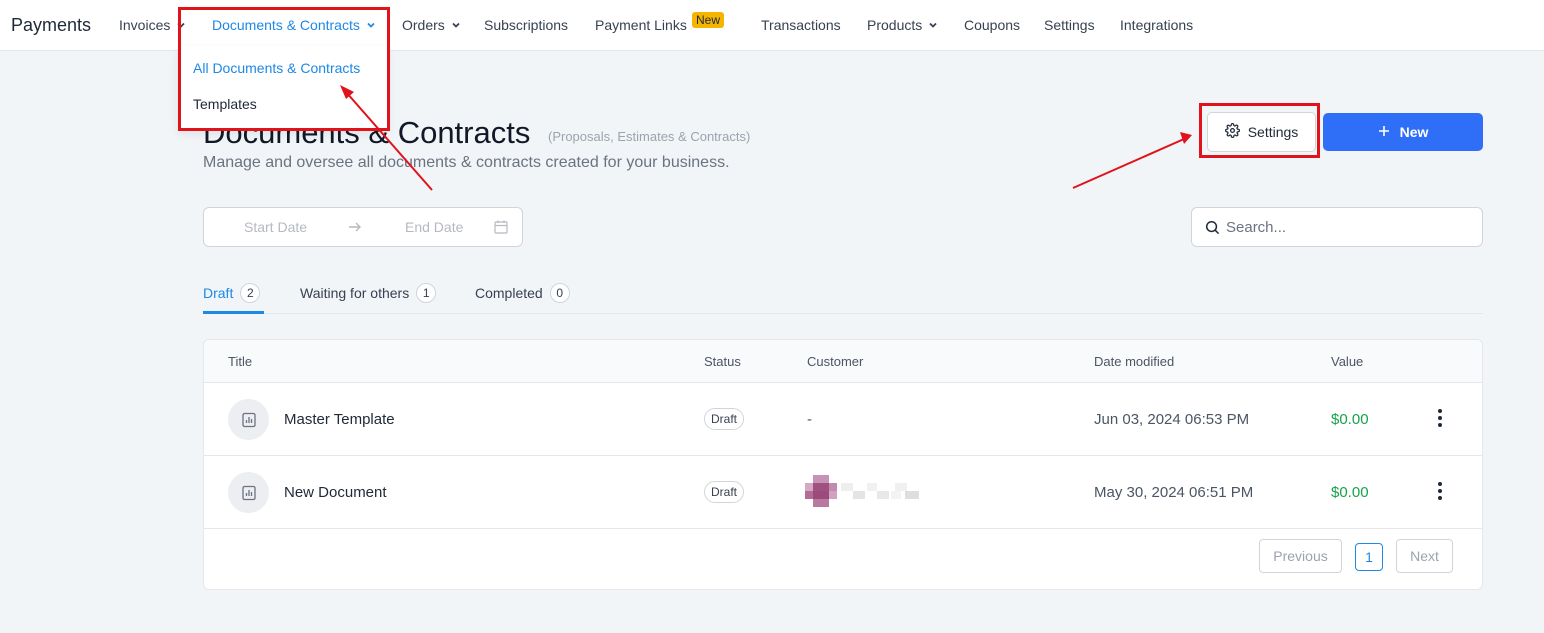 This screenshot has width=1544, height=633. What do you see at coordinates (355, 293) in the screenshot?
I see `tab-waiting-label: Waiting for others` at bounding box center [355, 293].